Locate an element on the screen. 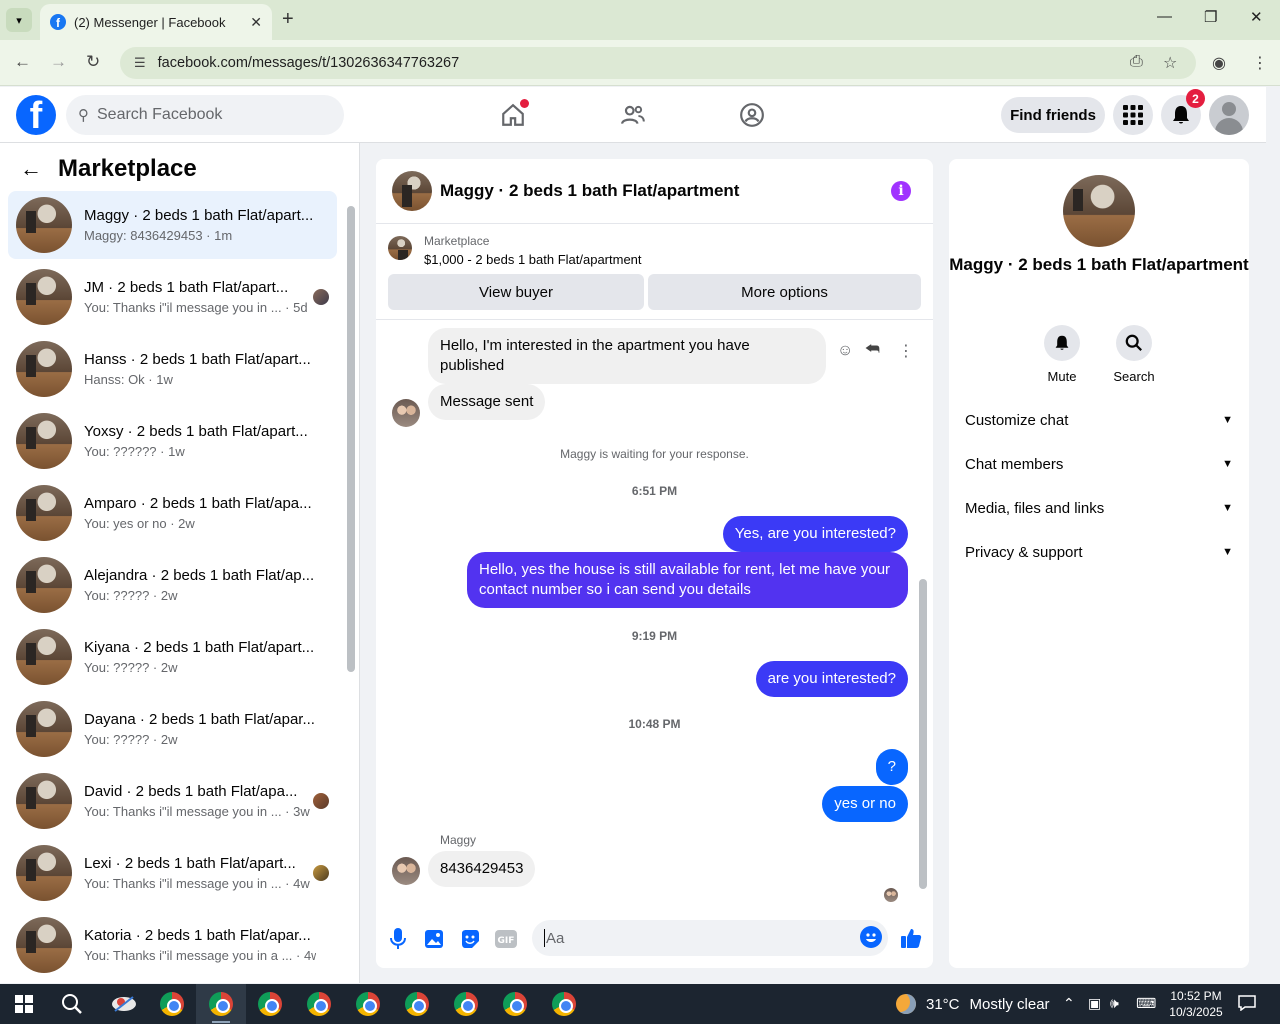 This screenshot has height=1024, width=1280. customize-chat-row: Customize chat ▼ is located at coordinates (1099, 420).